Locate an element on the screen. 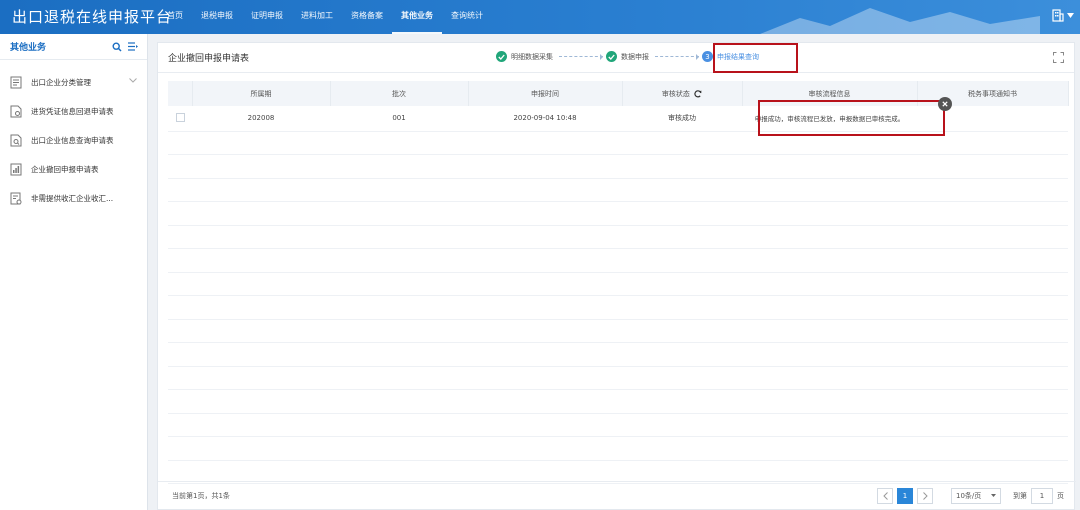 Image resolution: width=1080 pixels, height=510 pixels. sidebar-item-info-query: 出口企业信息查询申请表 is located at coordinates (73, 140).